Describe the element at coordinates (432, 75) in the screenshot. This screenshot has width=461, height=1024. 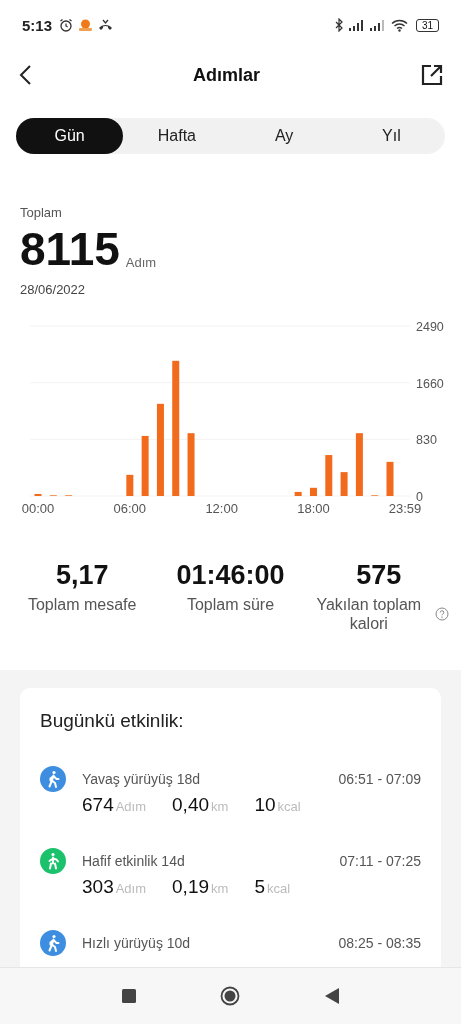
I see `share-icon` at that location.